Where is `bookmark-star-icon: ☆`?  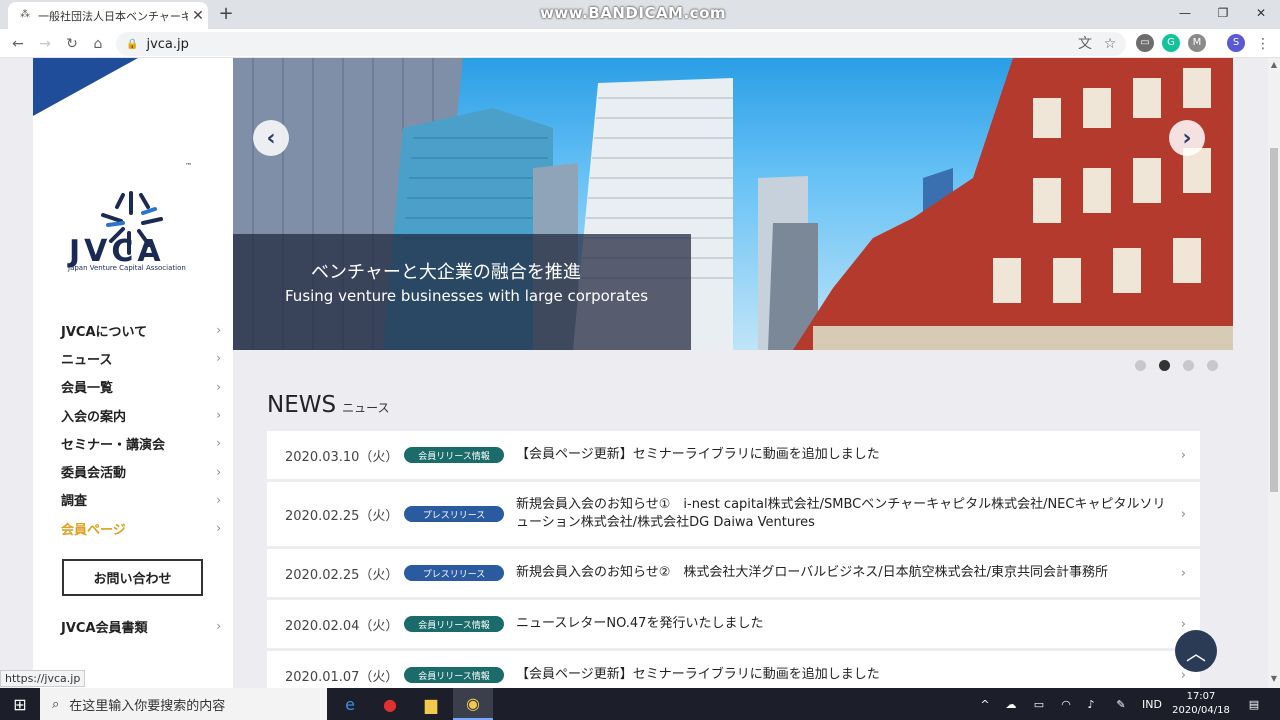
bookmark-star-icon: ☆ is located at coordinates (1110, 44).